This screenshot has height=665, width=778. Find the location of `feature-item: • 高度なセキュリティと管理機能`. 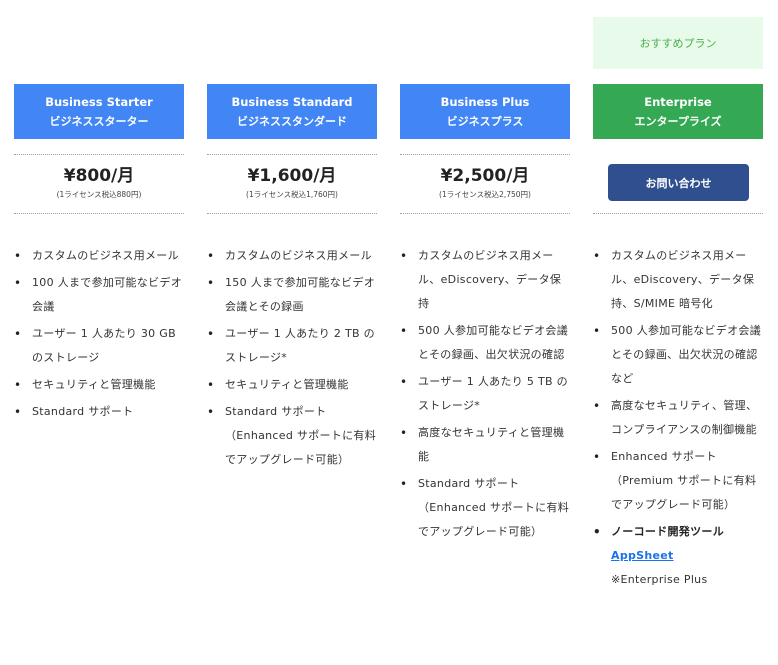

feature-item: • 高度なセキュリティと管理機能 is located at coordinates (485, 445).